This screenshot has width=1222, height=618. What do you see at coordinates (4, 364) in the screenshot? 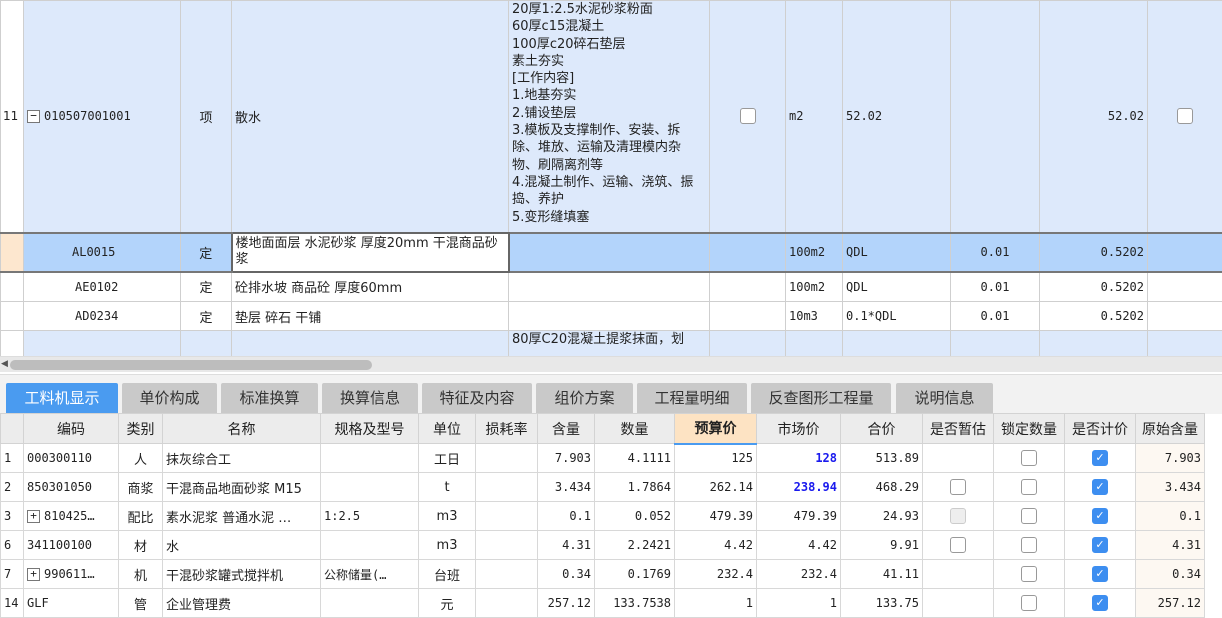
I see `scroll-left-icon: ◀` at bounding box center [4, 364].